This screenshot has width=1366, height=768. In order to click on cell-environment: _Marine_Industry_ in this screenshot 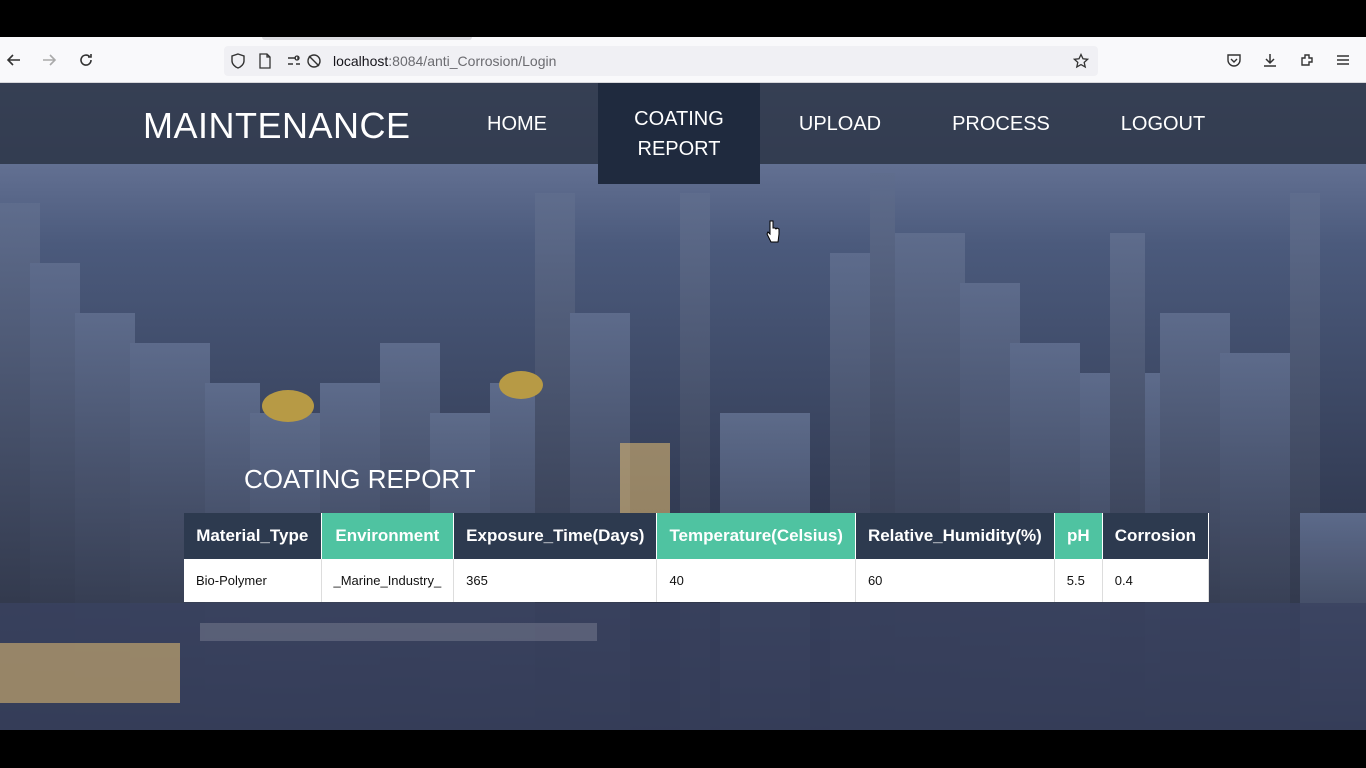, I will do `click(388, 580)`.